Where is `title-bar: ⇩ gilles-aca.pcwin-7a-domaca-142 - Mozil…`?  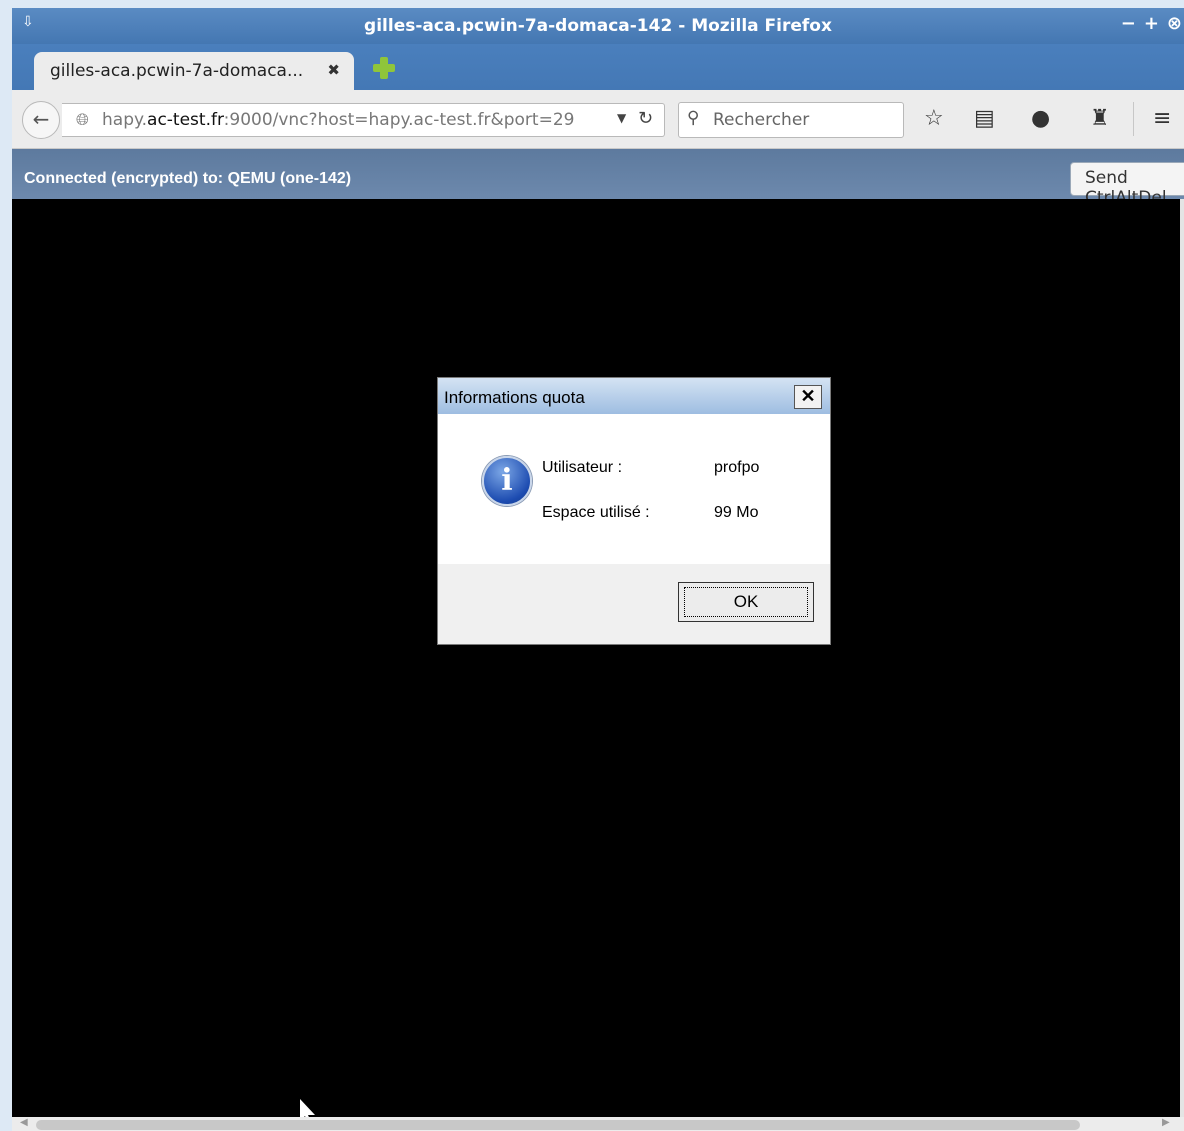 title-bar: ⇩ gilles-aca.pcwin-7a-domaca-142 - Mozil… is located at coordinates (598, 26).